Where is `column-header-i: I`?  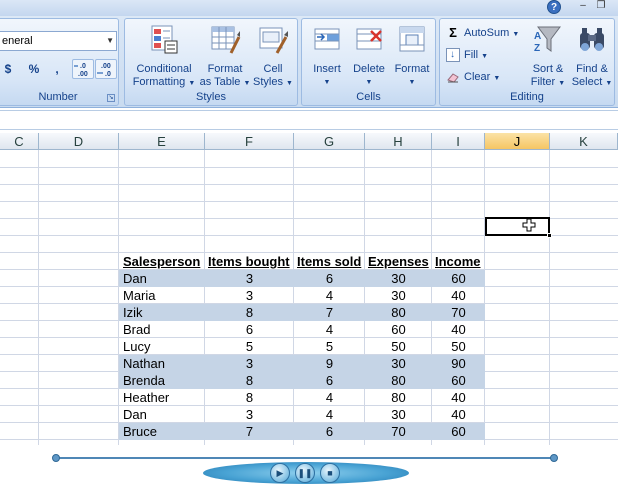 column-header-i: I is located at coordinates (458, 141).